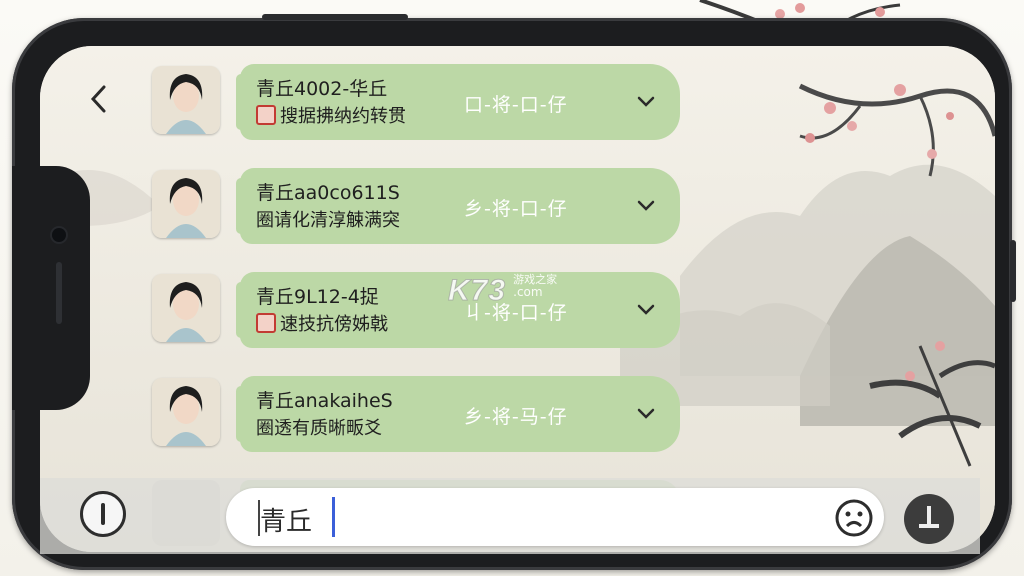 Image resolution: width=1024 pixels, height=576 pixels. What do you see at coordinates (458, 414) in the screenshot?
I see `server-bubble: 青丘anakaiheS 圈透有质晰畈爻 乡-将-马-仔` at bounding box center [458, 414].